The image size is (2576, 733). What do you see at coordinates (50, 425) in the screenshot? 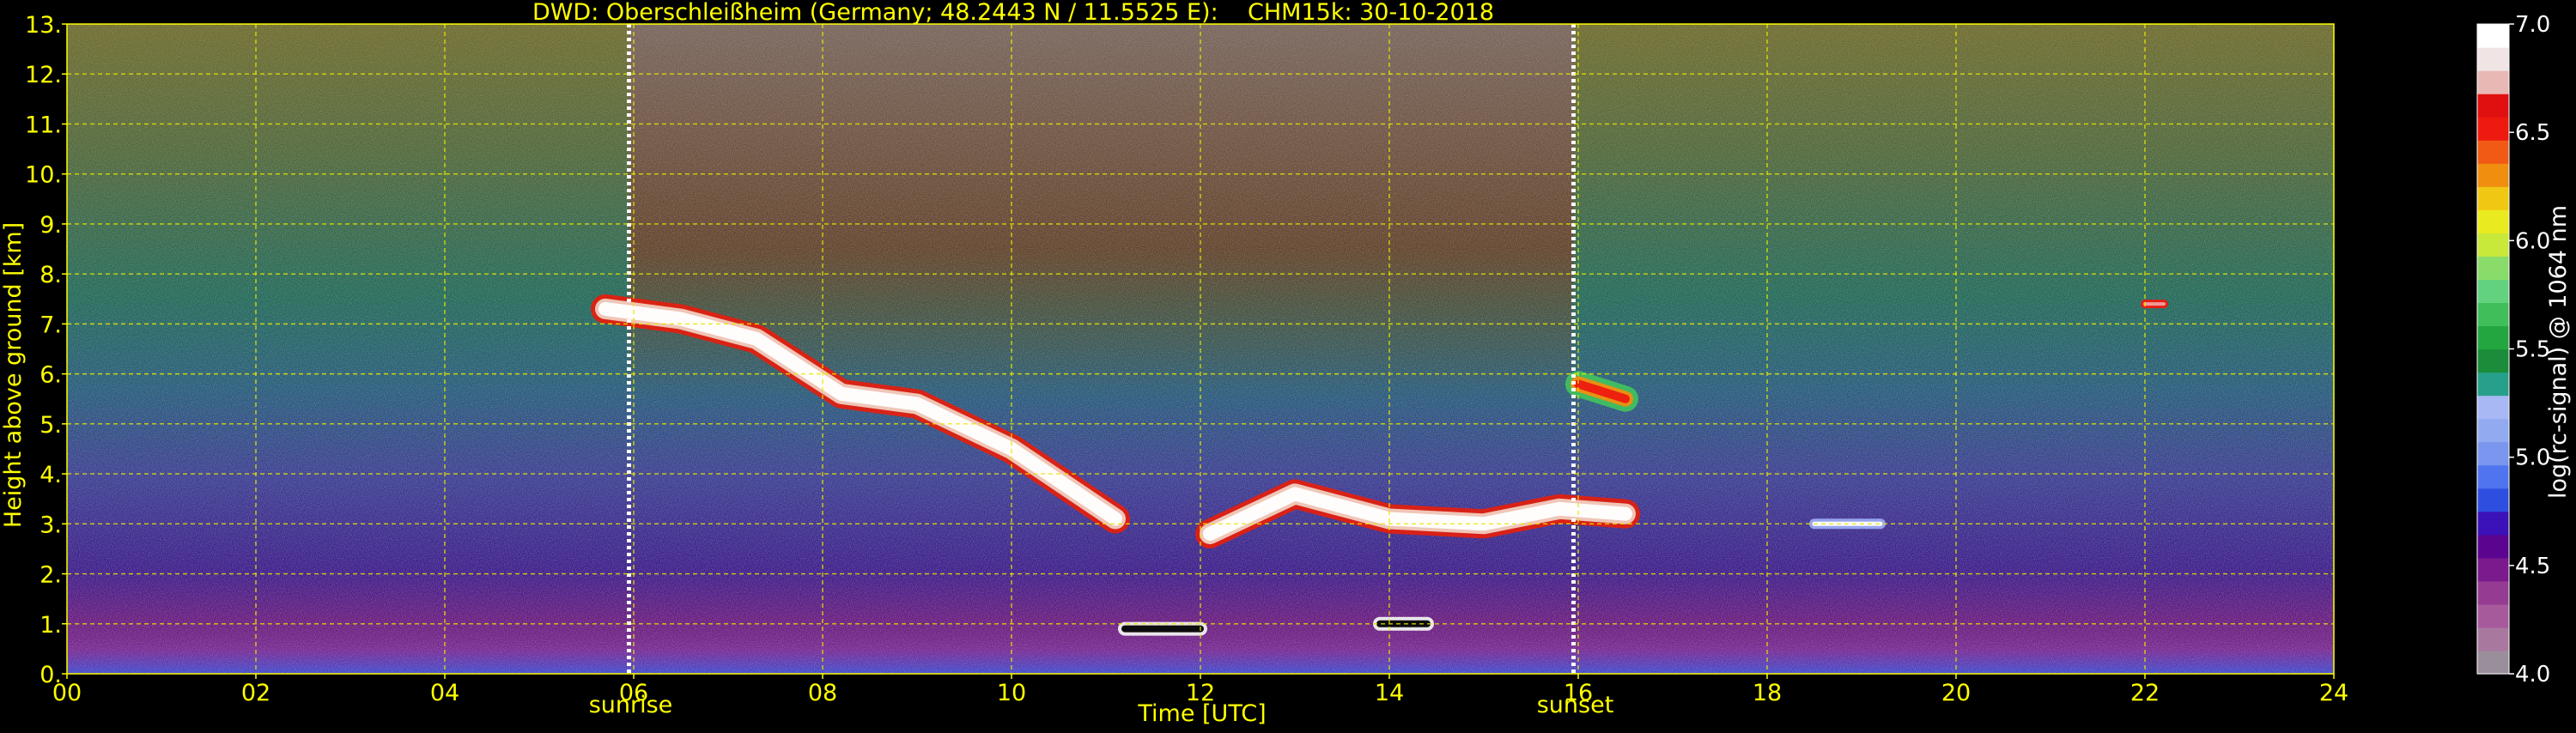
I see `y-tick-label: 5.` at bounding box center [50, 425].